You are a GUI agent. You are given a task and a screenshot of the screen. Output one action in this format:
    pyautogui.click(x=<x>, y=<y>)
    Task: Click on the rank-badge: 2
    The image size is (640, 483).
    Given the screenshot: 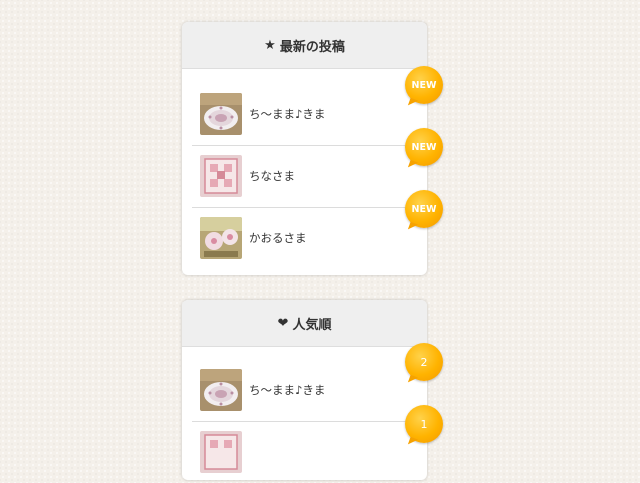 What is the action you would take?
    pyautogui.click(x=424, y=362)
    